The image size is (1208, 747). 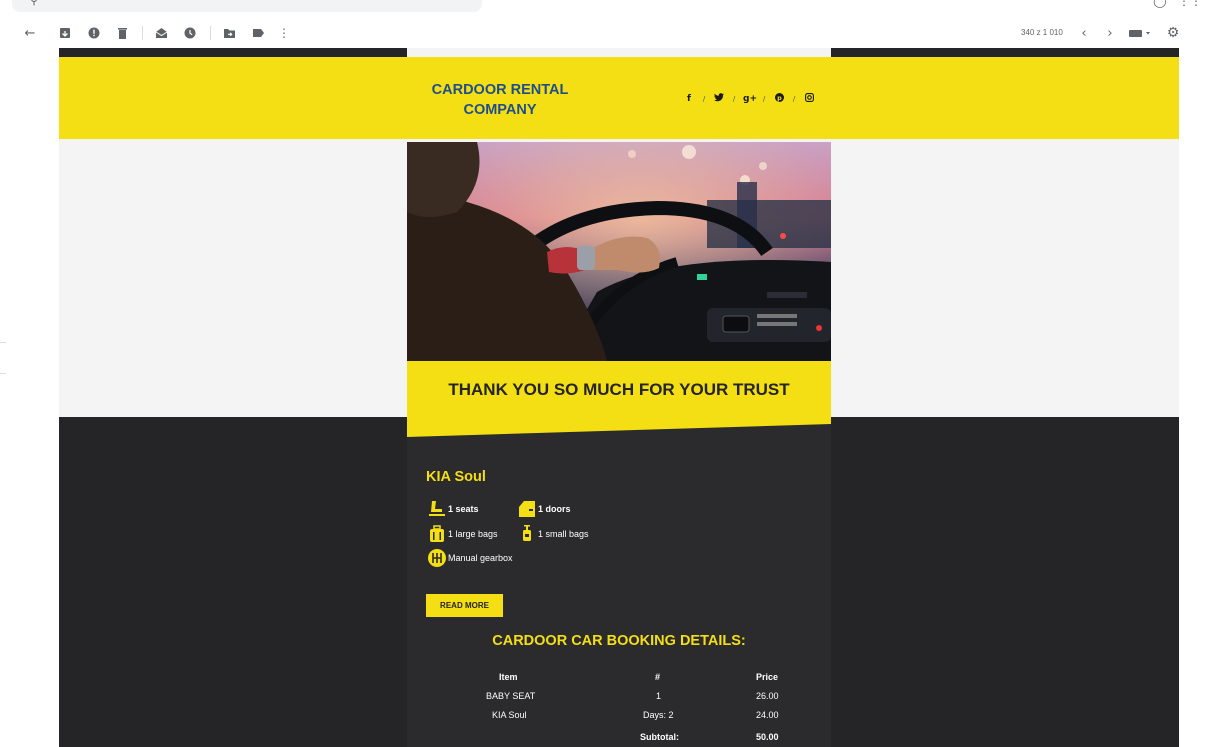 I want to click on top-bar: ⚲ ◯ ⋮⋮, so click(x=604, y=9).